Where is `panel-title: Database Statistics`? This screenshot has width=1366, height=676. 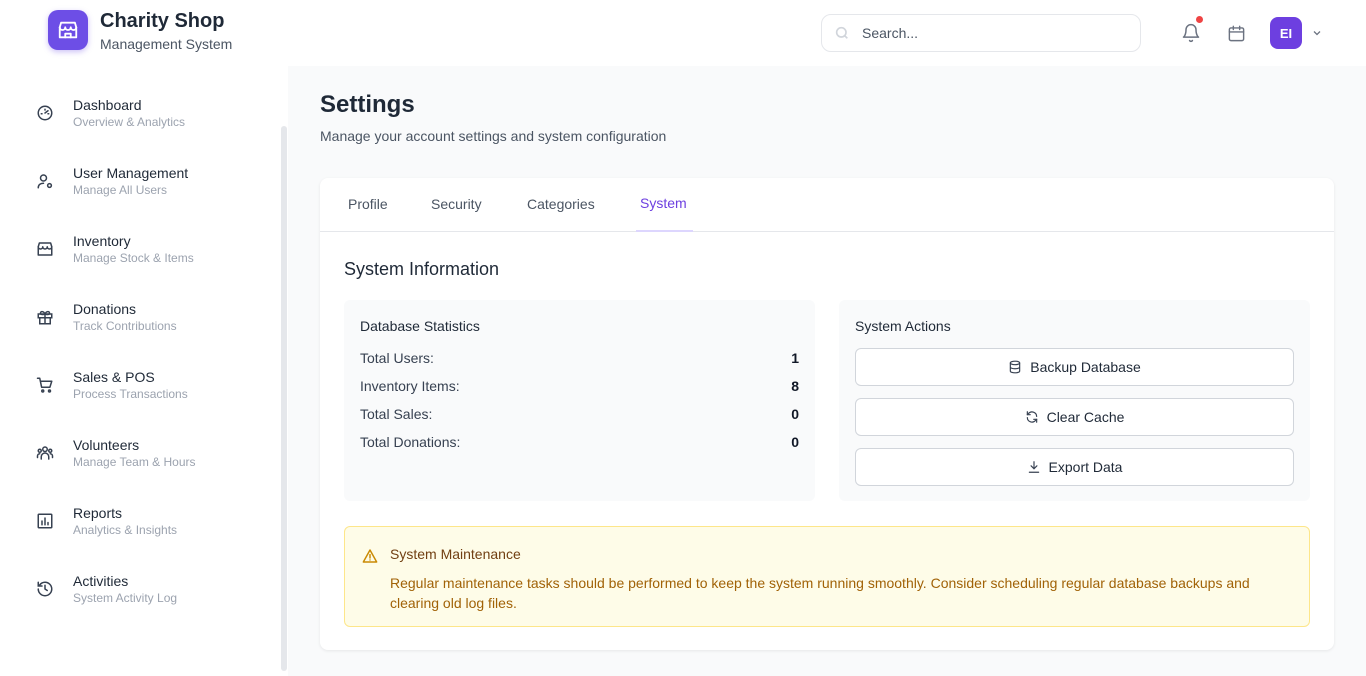 panel-title: Database Statistics is located at coordinates (420, 326).